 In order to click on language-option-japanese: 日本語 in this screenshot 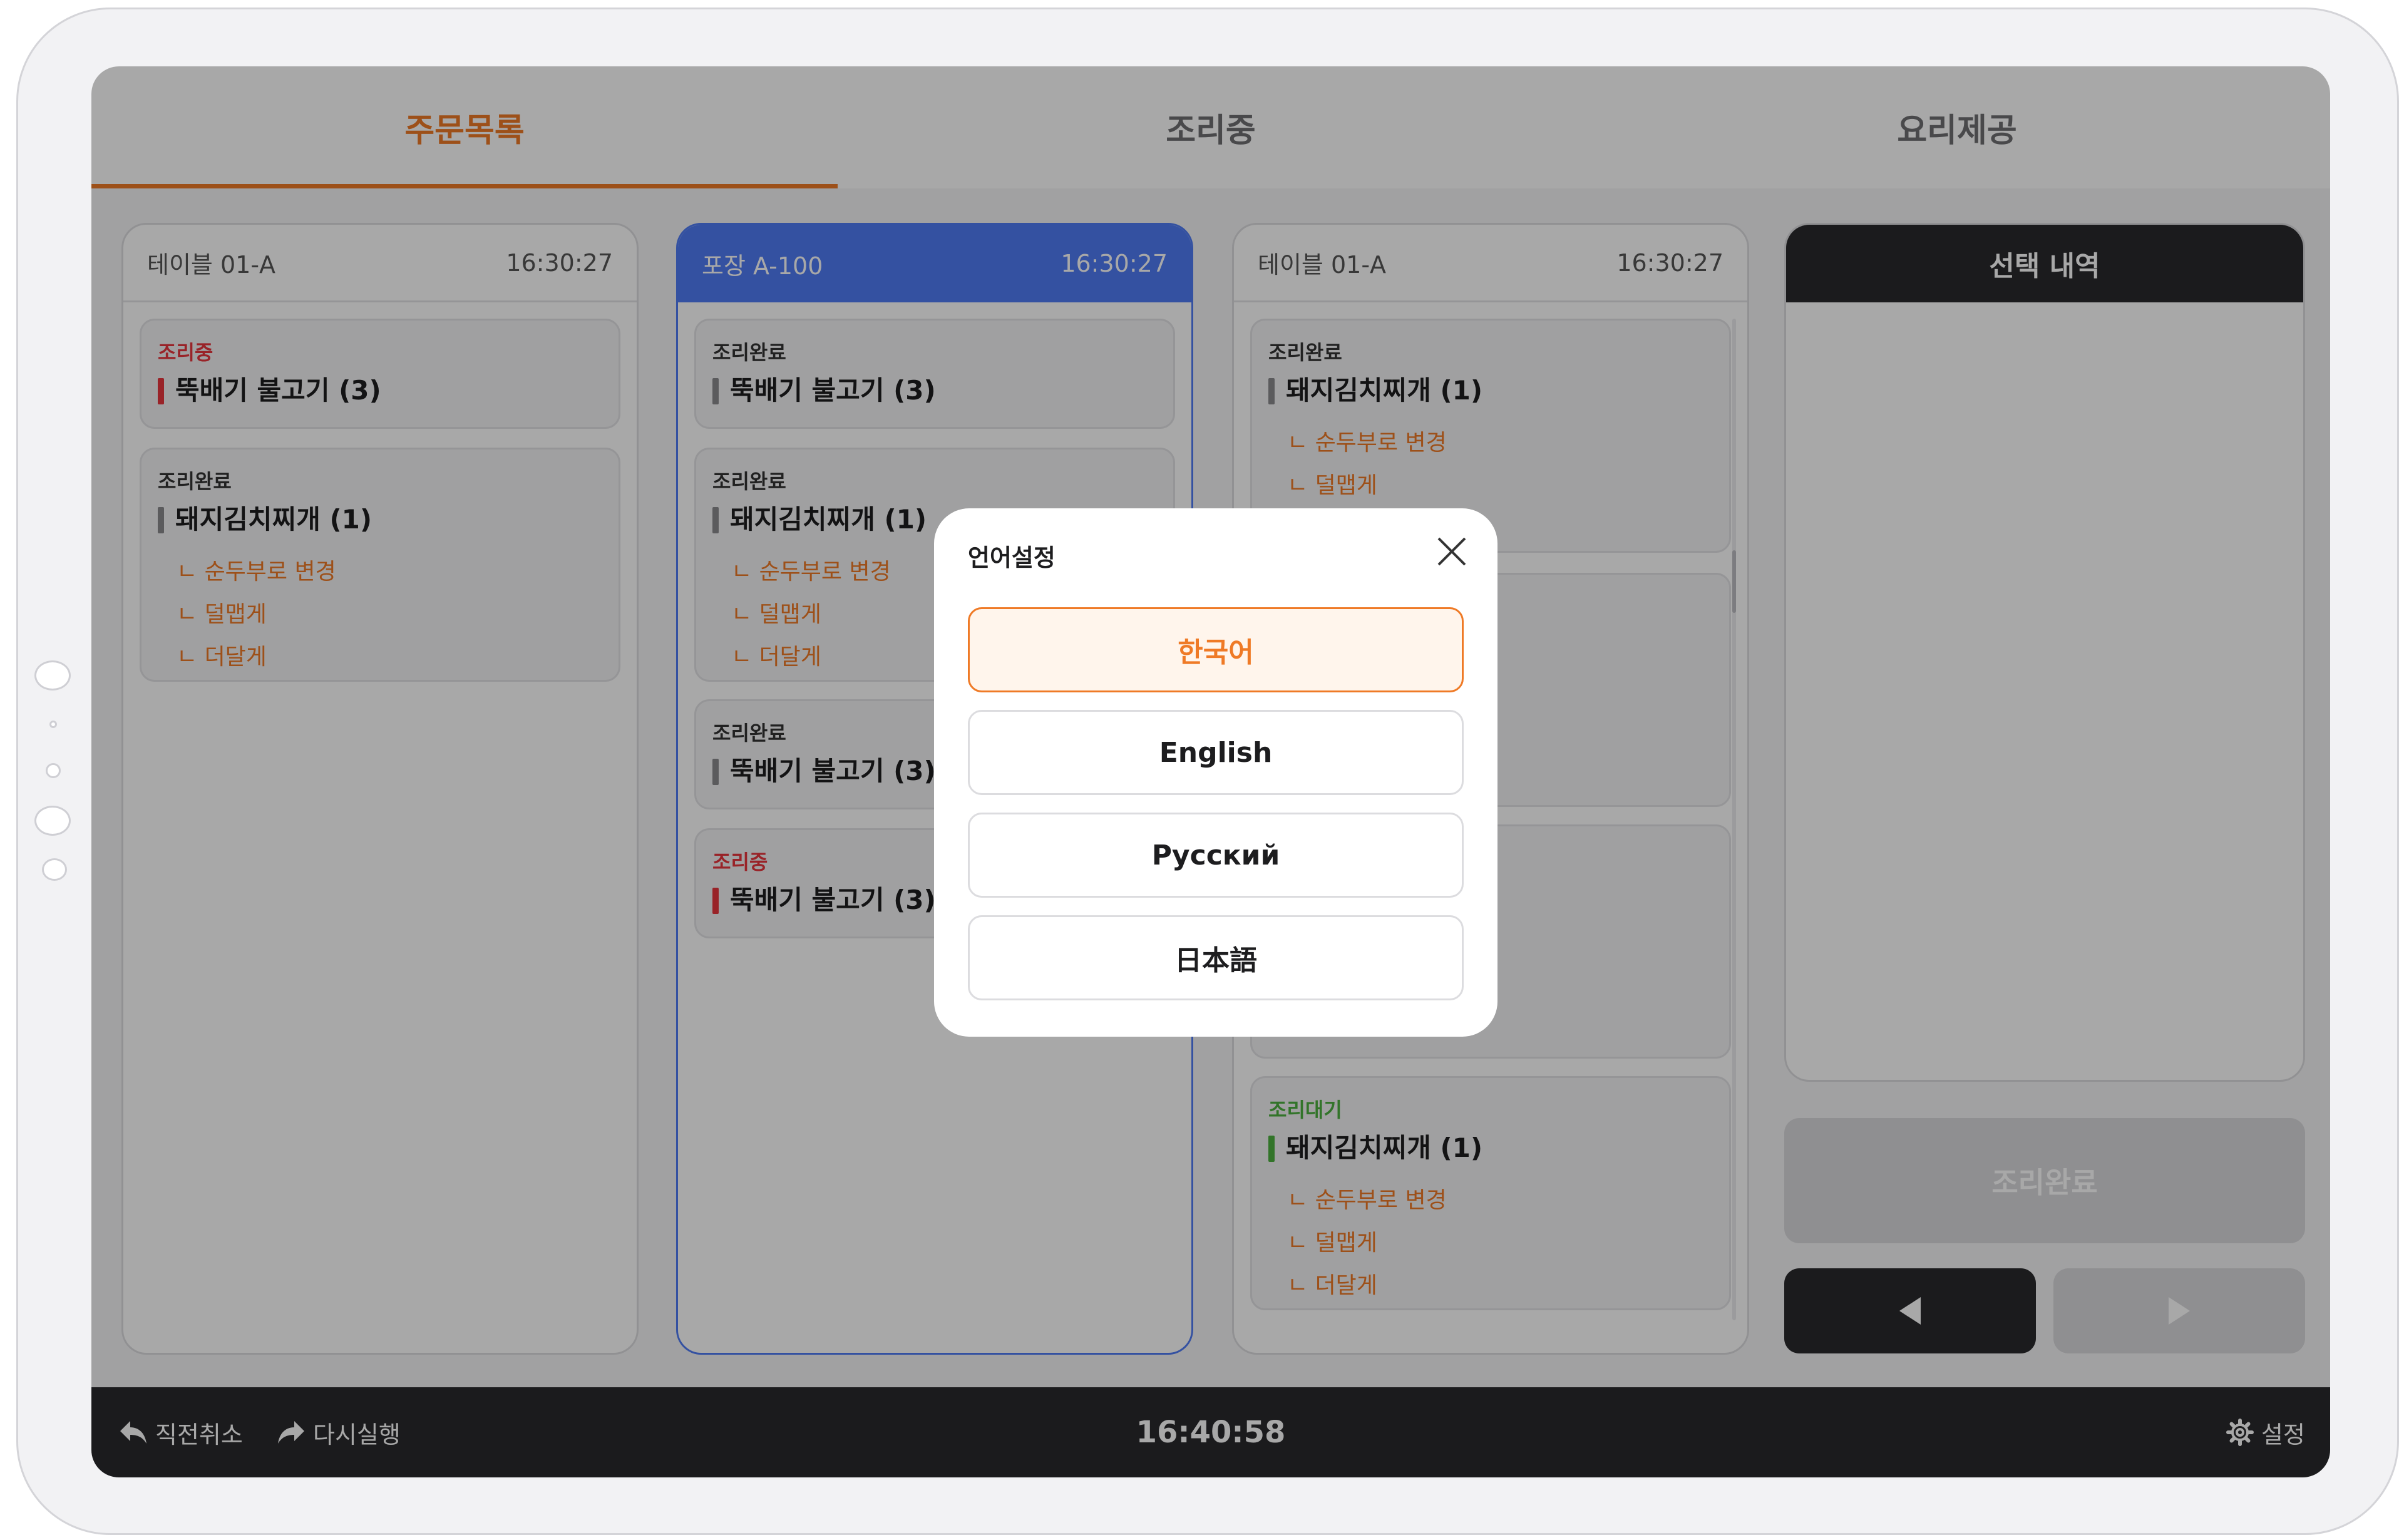, I will do `click(1216, 957)`.